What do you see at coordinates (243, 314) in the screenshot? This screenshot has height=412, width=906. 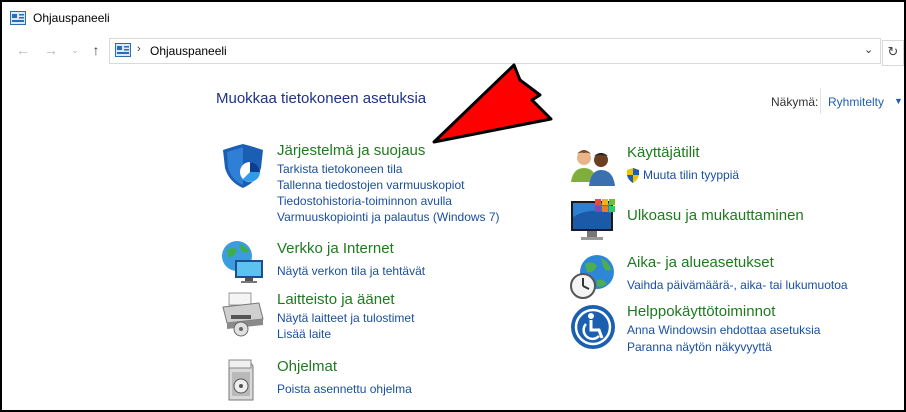 I see `printer-icon` at bounding box center [243, 314].